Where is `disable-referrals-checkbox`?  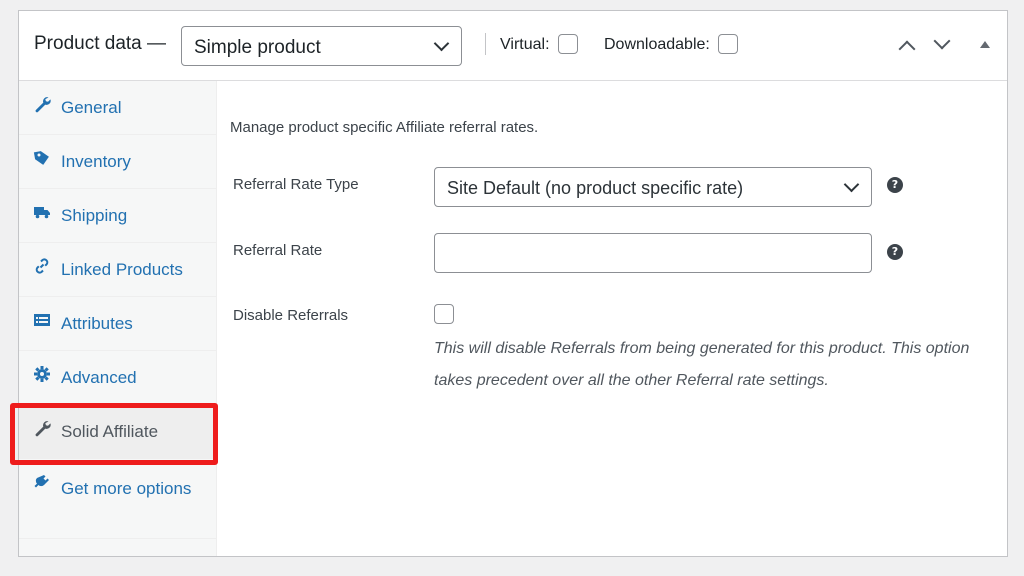 disable-referrals-checkbox is located at coordinates (444, 314).